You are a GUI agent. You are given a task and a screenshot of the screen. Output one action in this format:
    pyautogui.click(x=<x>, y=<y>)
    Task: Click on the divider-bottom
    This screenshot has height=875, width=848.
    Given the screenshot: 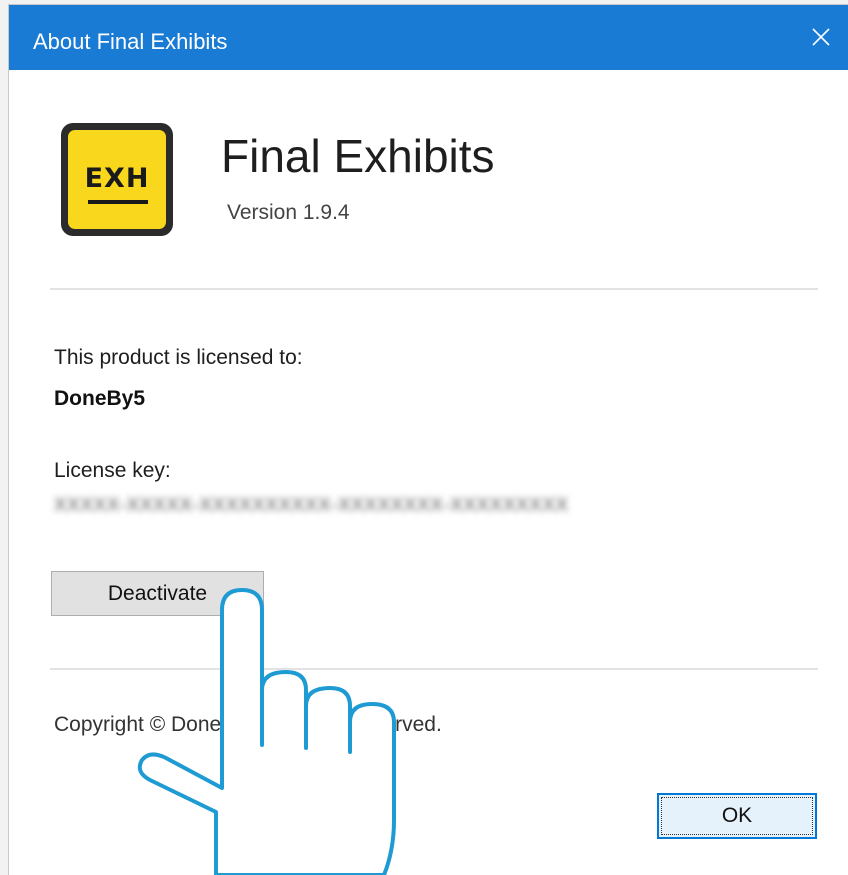 What is the action you would take?
    pyautogui.click(x=434, y=669)
    